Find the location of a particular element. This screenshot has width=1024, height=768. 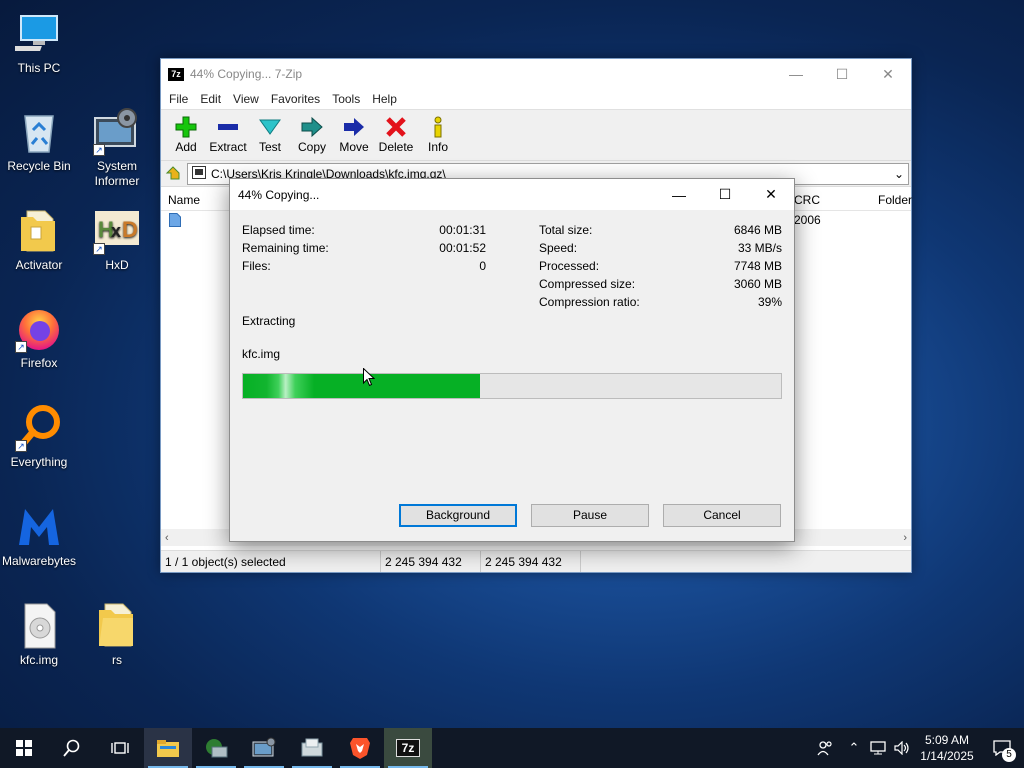

mouse-cursor-icon is located at coordinates (369, 378).